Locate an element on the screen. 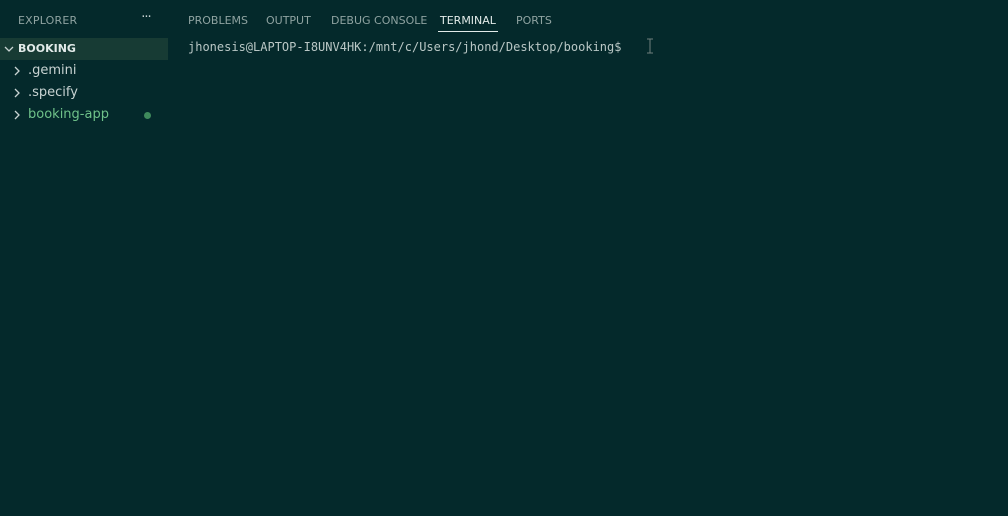 The width and height of the screenshot is (1008, 516). tree-item-label: booking-app is located at coordinates (68, 114).